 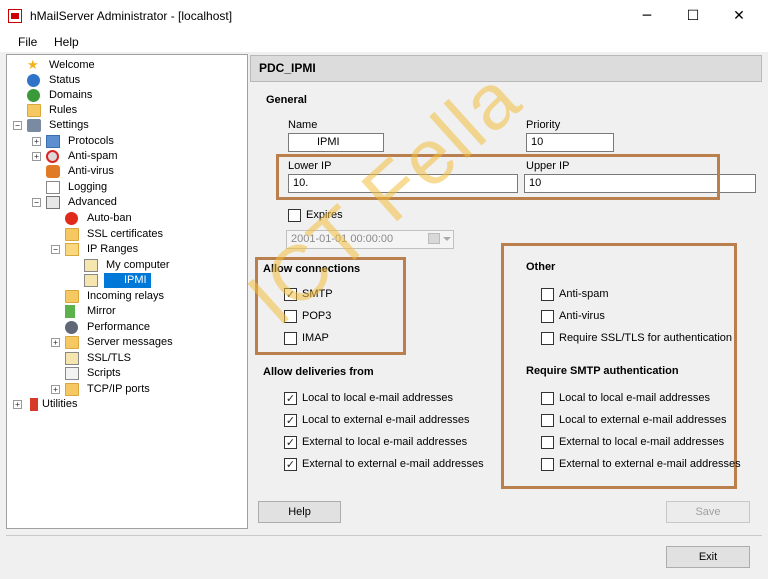 I want to click on tree-item-server-messages: + Server messages, so click(x=146, y=342).